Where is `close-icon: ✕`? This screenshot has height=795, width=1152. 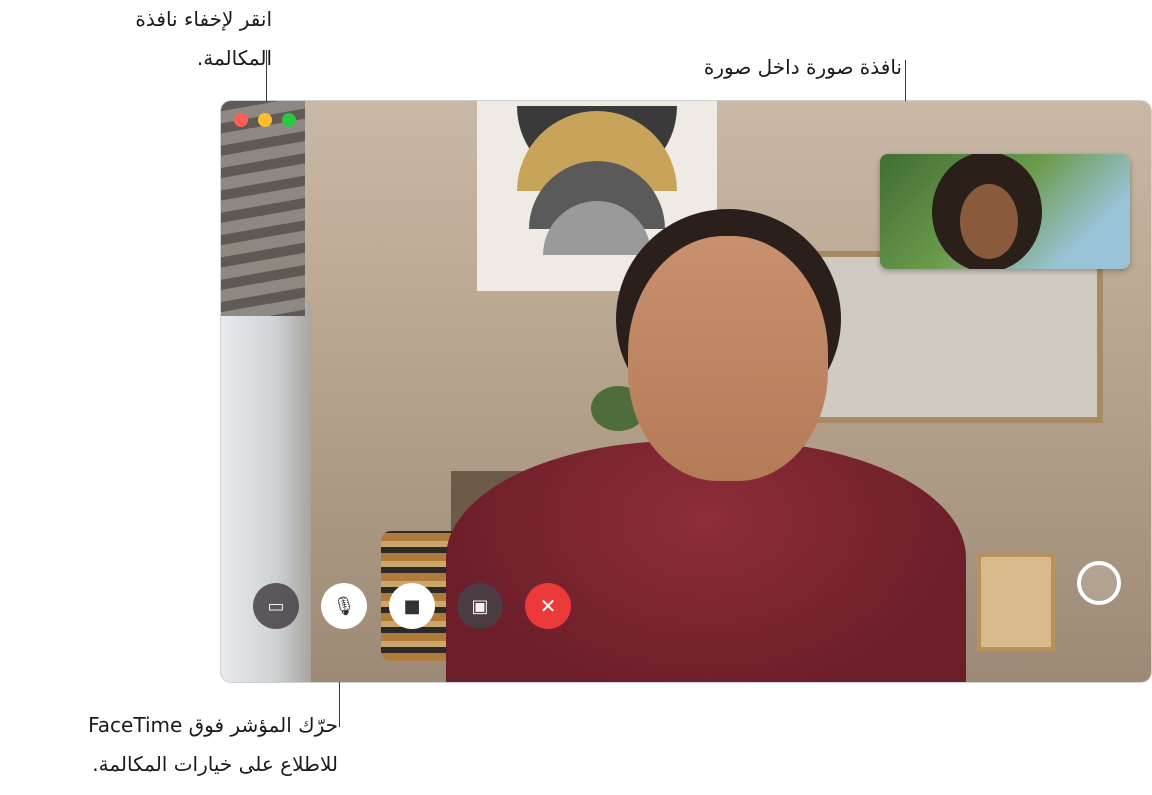
close-icon: ✕ is located at coordinates (548, 606).